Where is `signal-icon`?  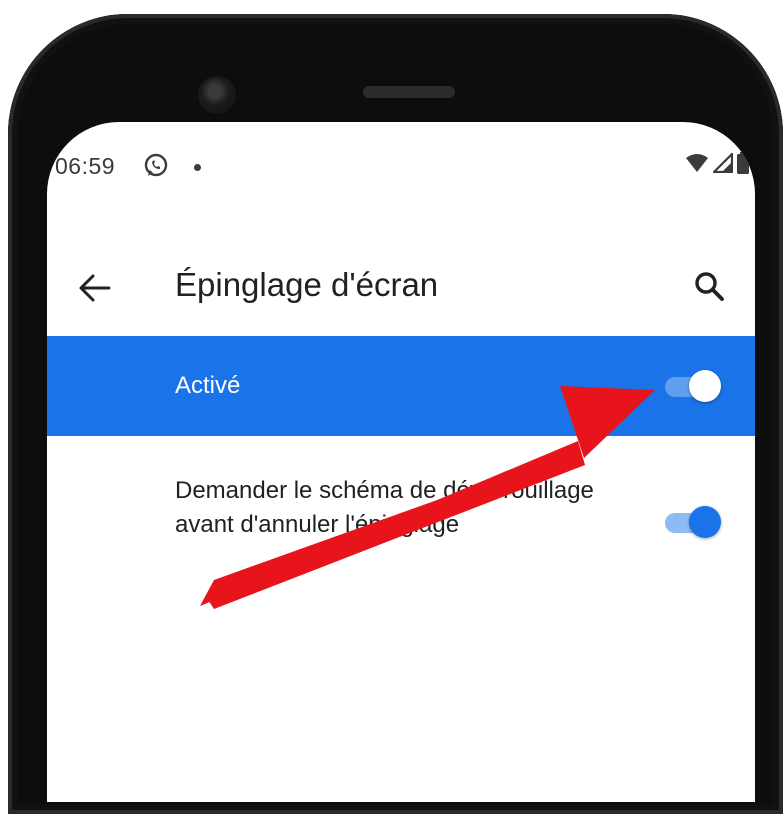 signal-icon is located at coordinates (723, 163).